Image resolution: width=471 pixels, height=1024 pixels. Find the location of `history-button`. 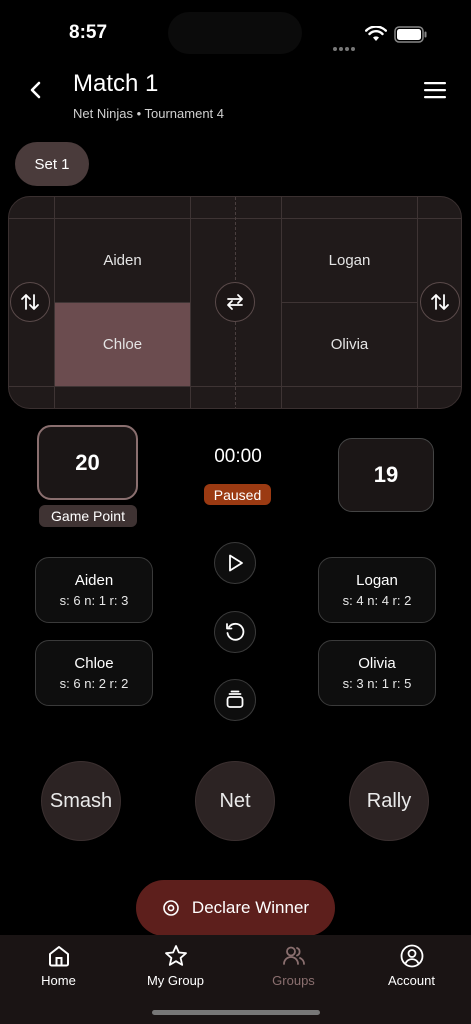

history-button is located at coordinates (235, 700).